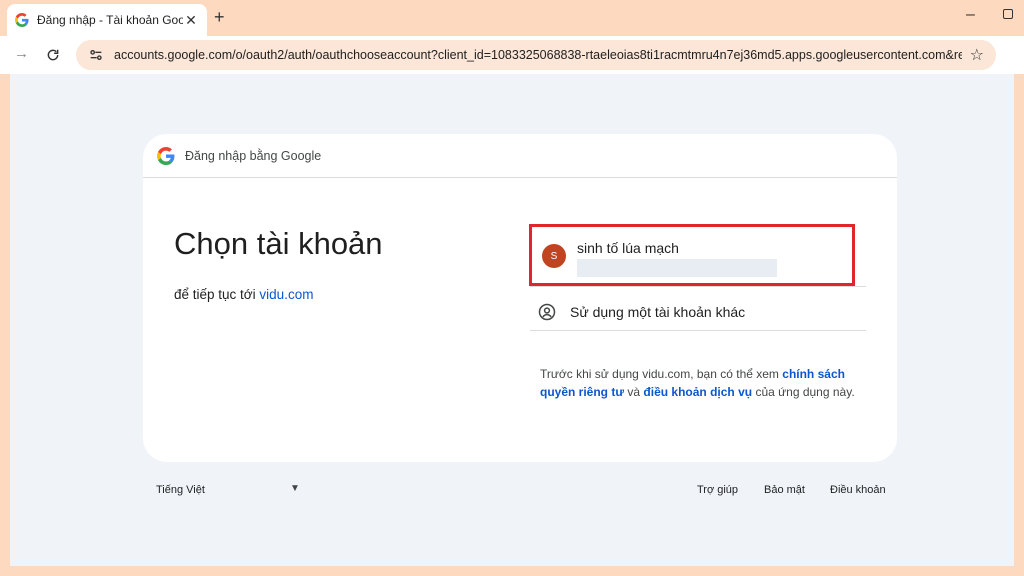 This screenshot has height=576, width=1024. I want to click on tab-title: Đăng nhập - Tài khoản Google, so click(110, 20).